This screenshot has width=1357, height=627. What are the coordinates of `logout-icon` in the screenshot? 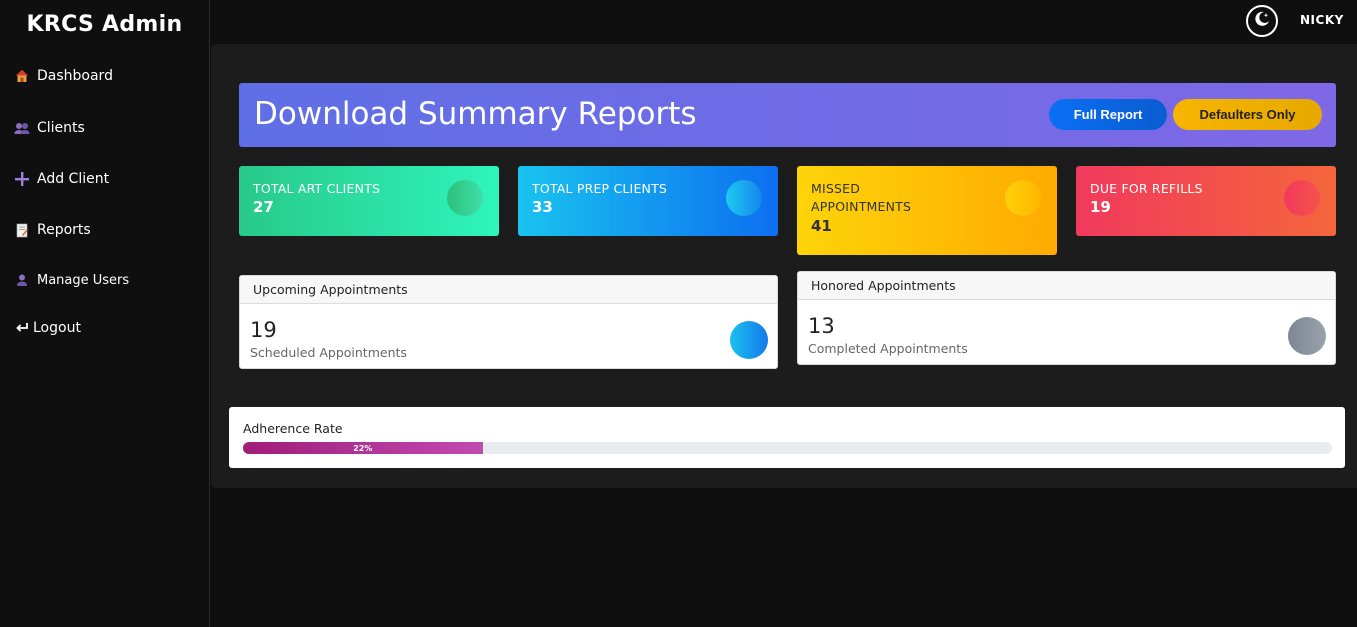 It's located at (22, 328).